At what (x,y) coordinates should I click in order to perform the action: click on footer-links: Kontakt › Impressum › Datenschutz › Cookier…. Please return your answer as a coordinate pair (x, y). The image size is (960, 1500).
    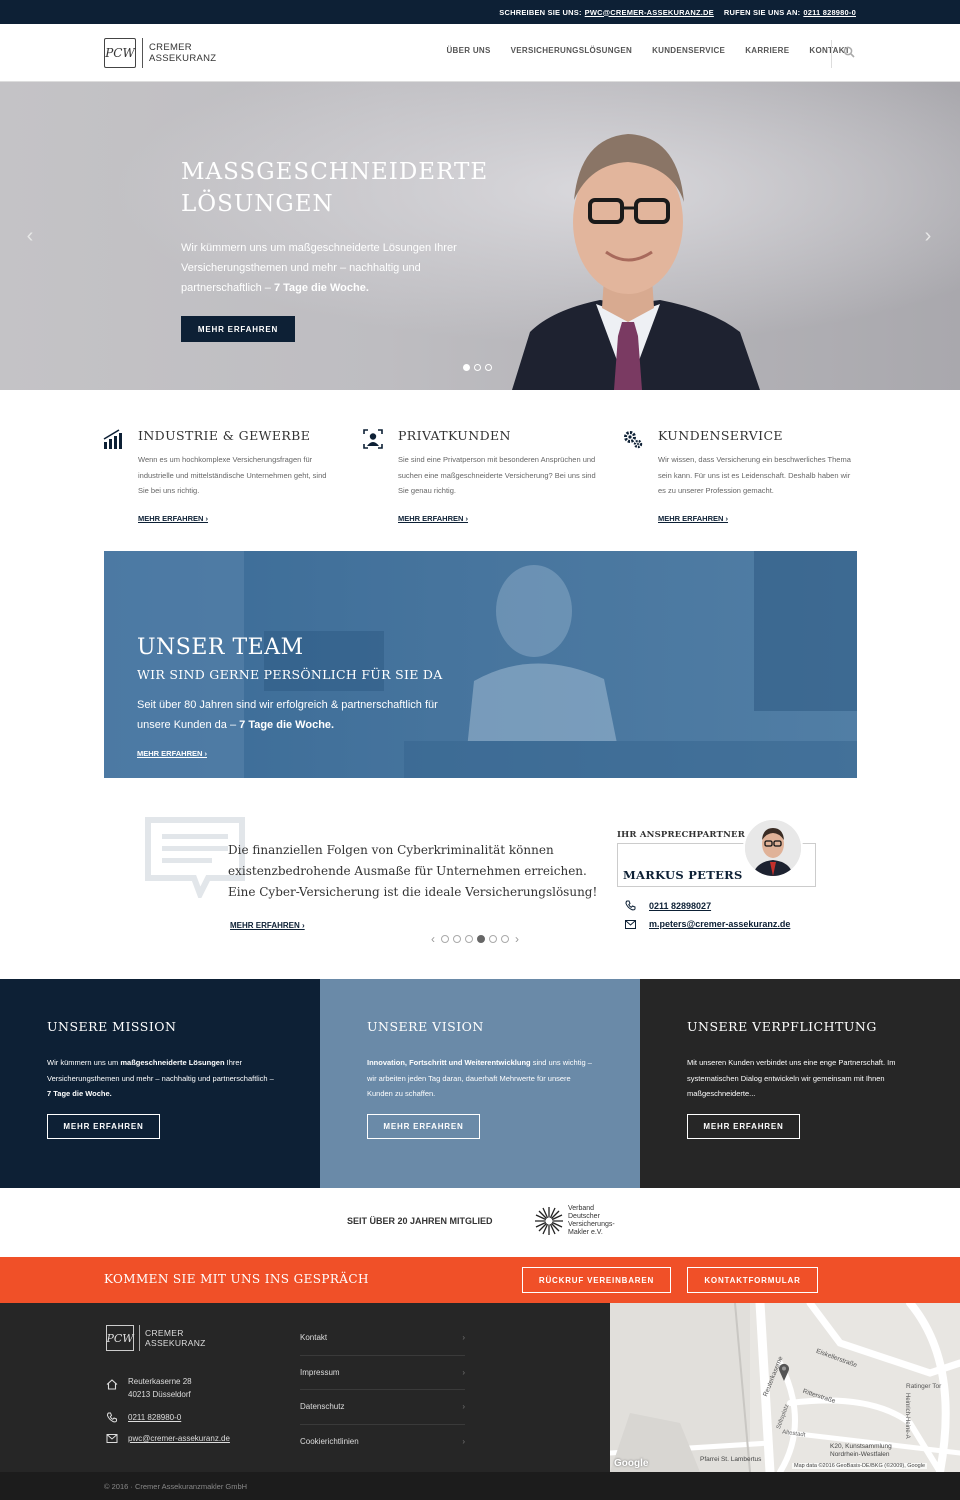
    Looking at the image, I should click on (382, 1390).